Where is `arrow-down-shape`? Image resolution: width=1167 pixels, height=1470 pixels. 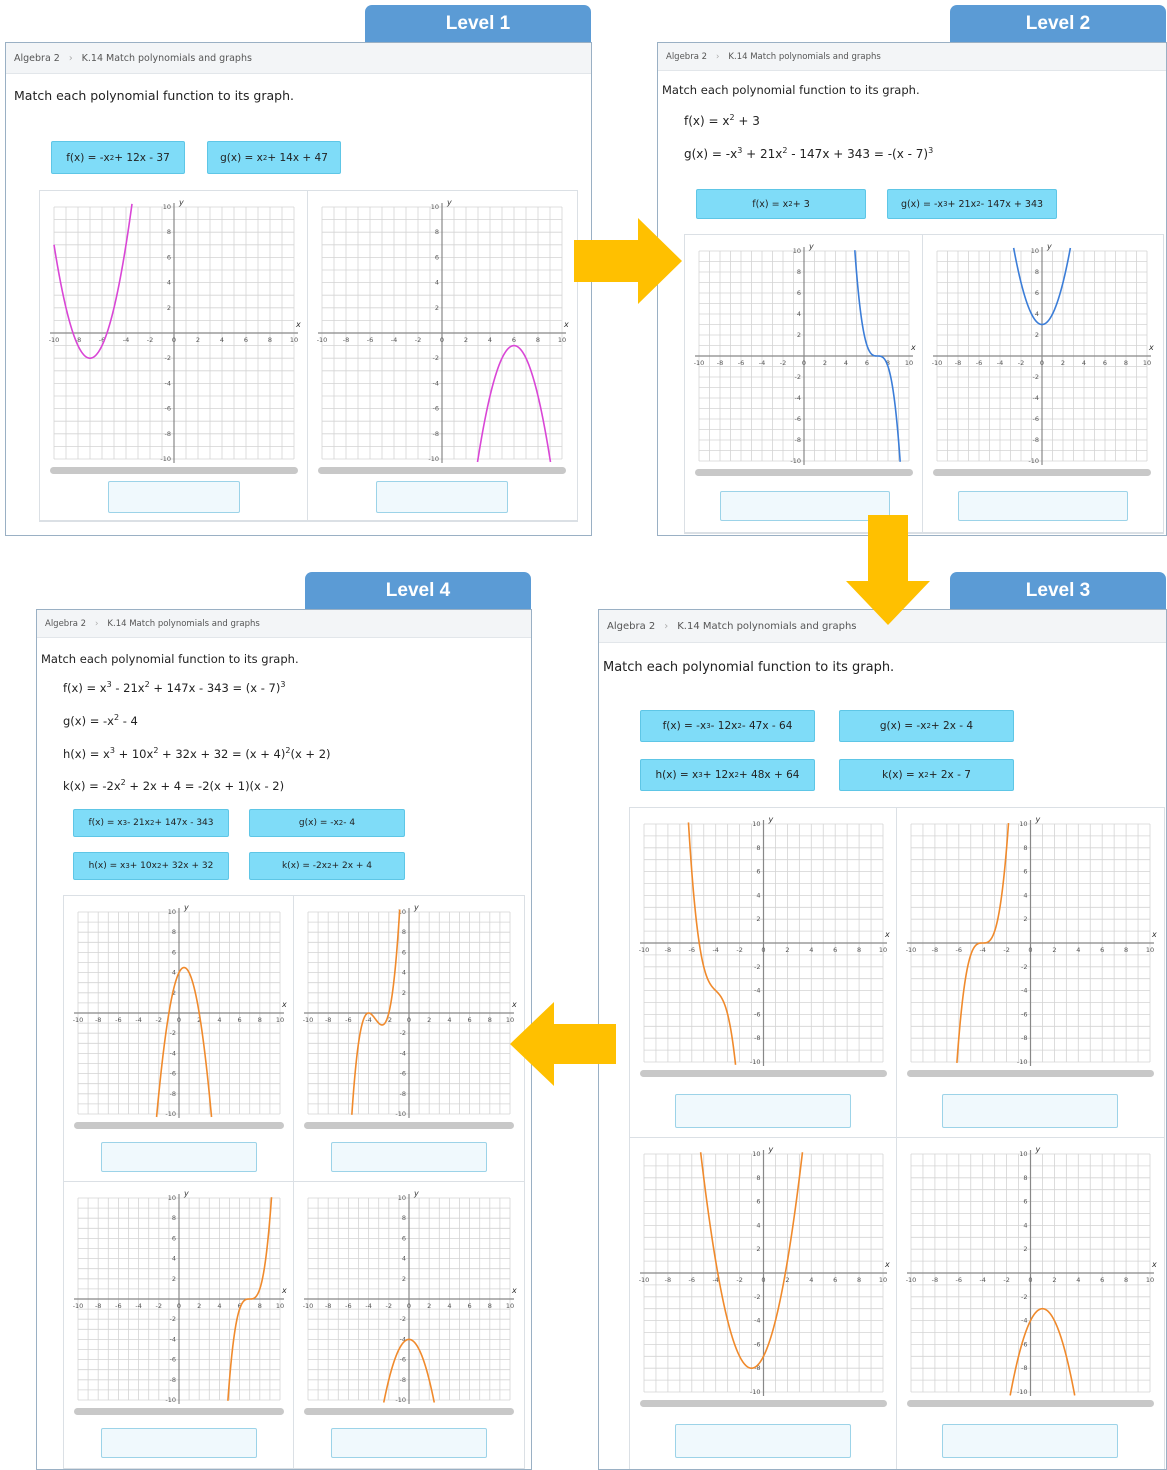 arrow-down-shape is located at coordinates (888, 570).